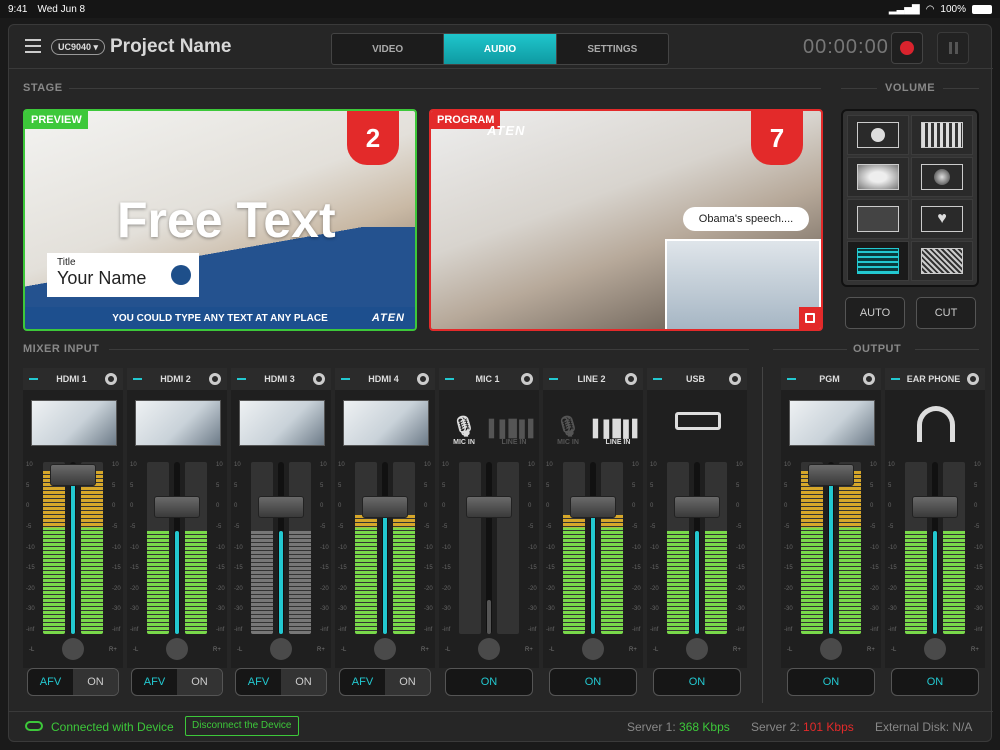 The image size is (1000, 750). I want to click on transition-bars, so click(942, 135).